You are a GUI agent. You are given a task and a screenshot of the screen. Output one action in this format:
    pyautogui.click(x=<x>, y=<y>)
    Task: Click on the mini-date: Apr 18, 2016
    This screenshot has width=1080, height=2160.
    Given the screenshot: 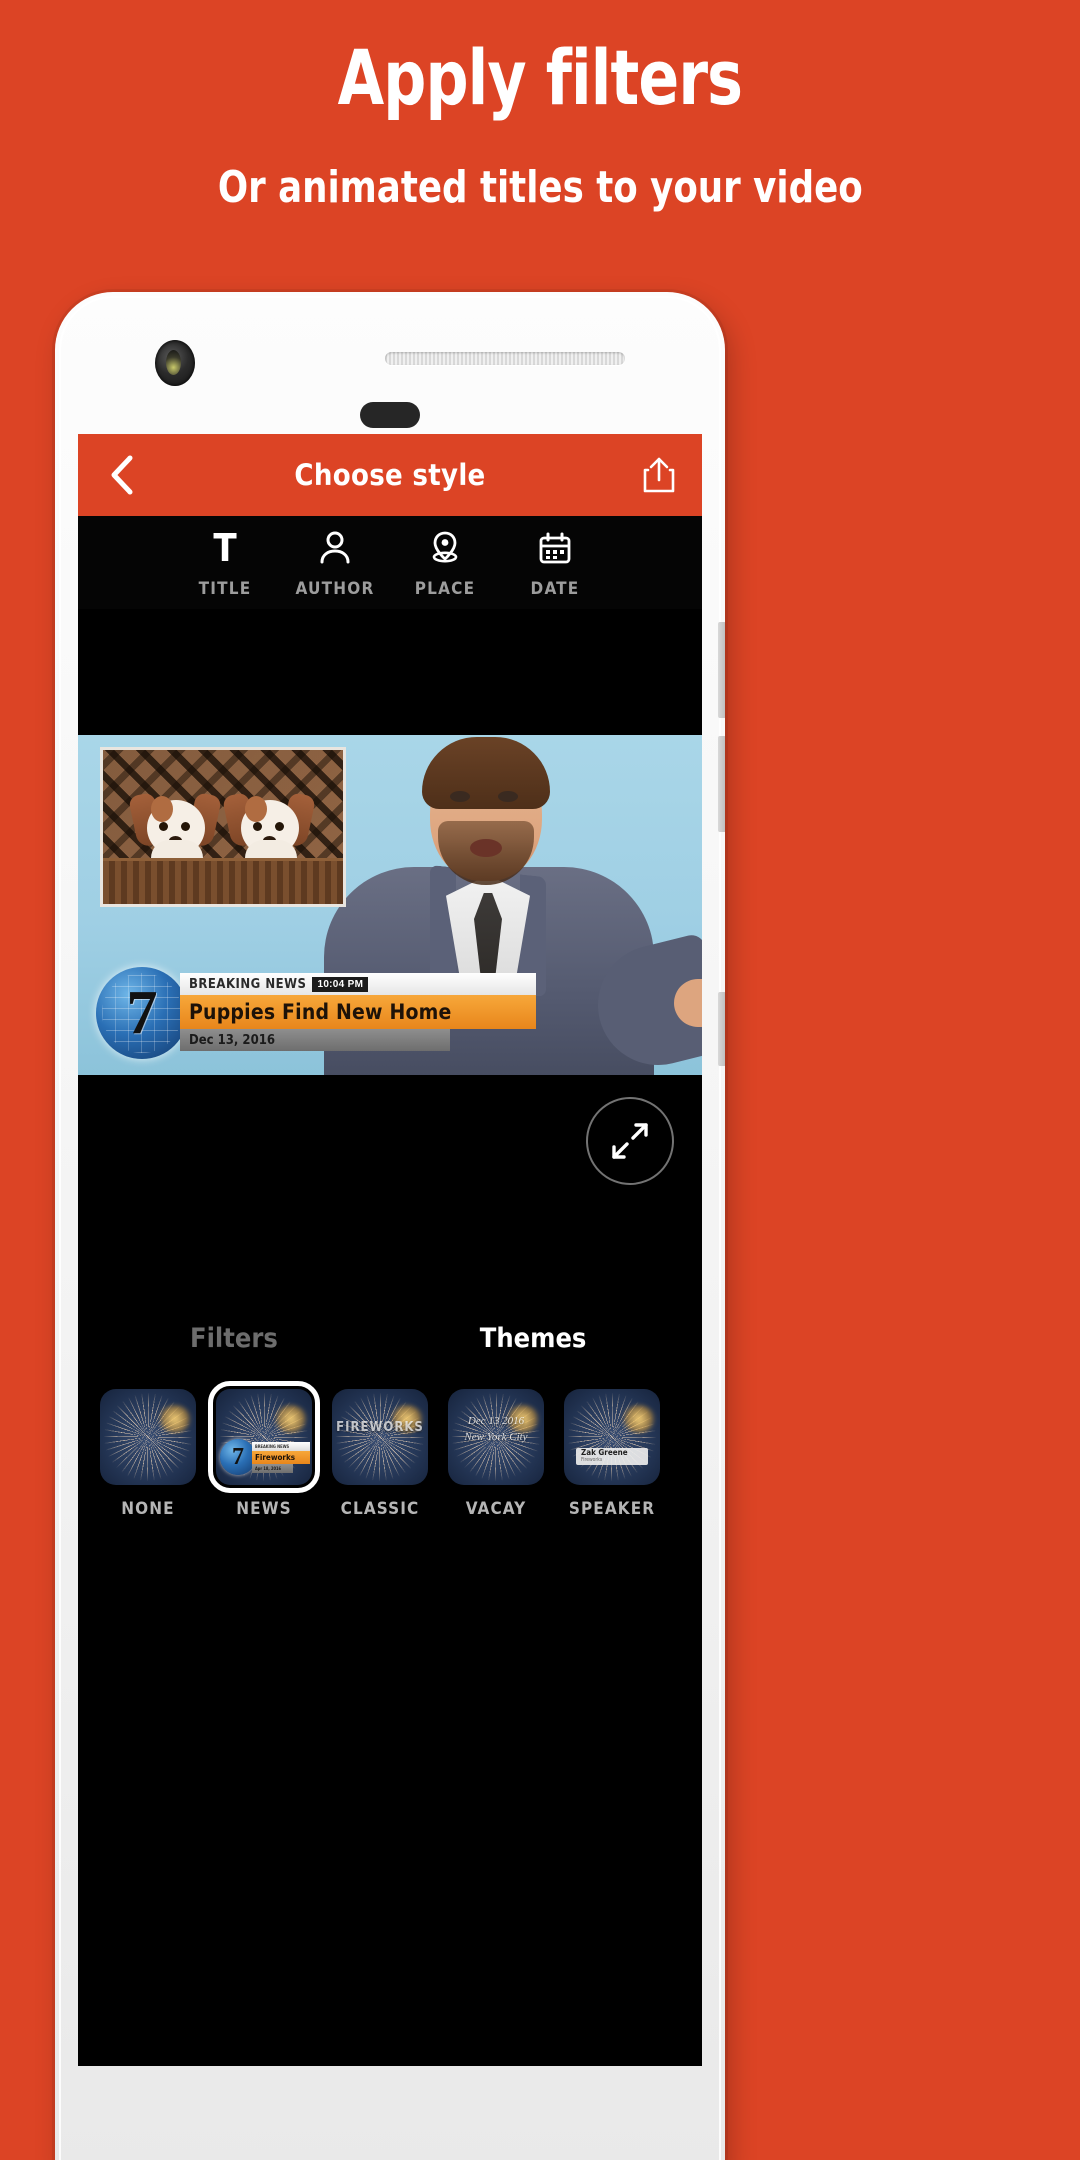 What is the action you would take?
    pyautogui.click(x=272, y=1468)
    